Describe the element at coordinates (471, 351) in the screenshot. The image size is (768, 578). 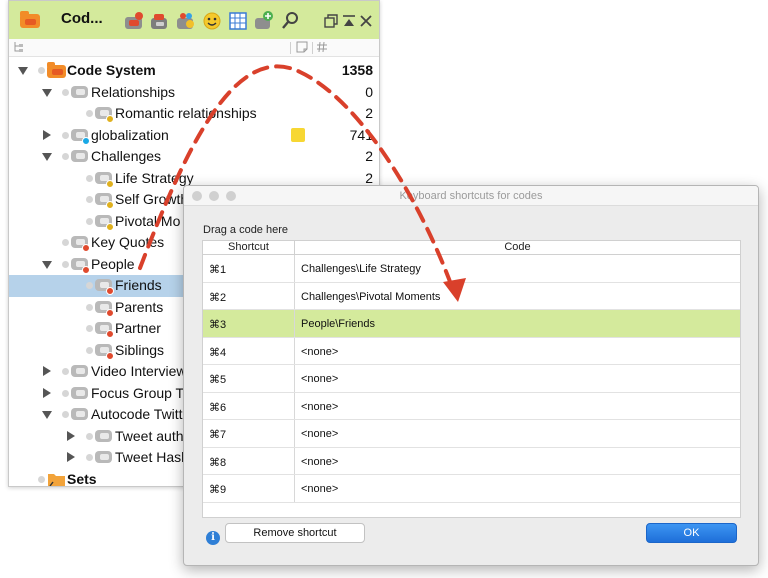
I see `table-row: ⌘4 <none>` at that location.